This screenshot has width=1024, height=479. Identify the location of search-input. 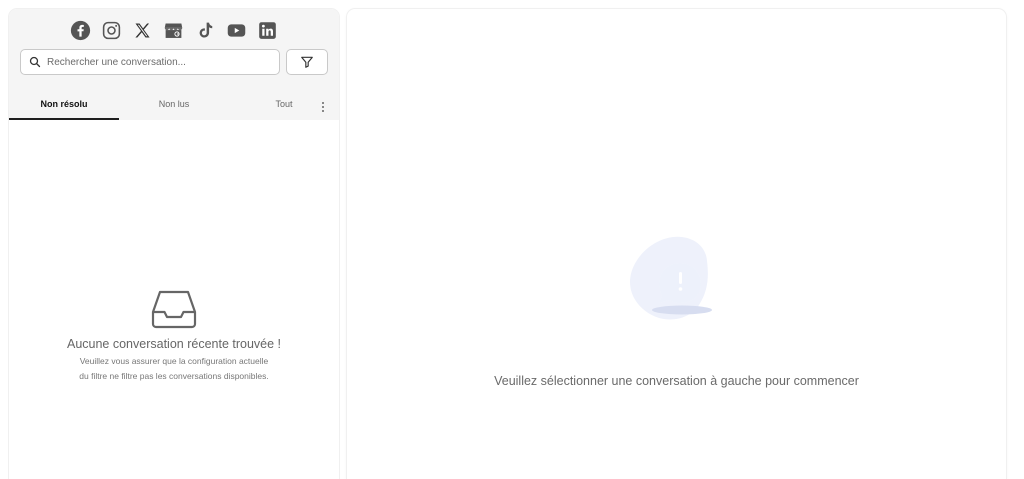
(163, 62).